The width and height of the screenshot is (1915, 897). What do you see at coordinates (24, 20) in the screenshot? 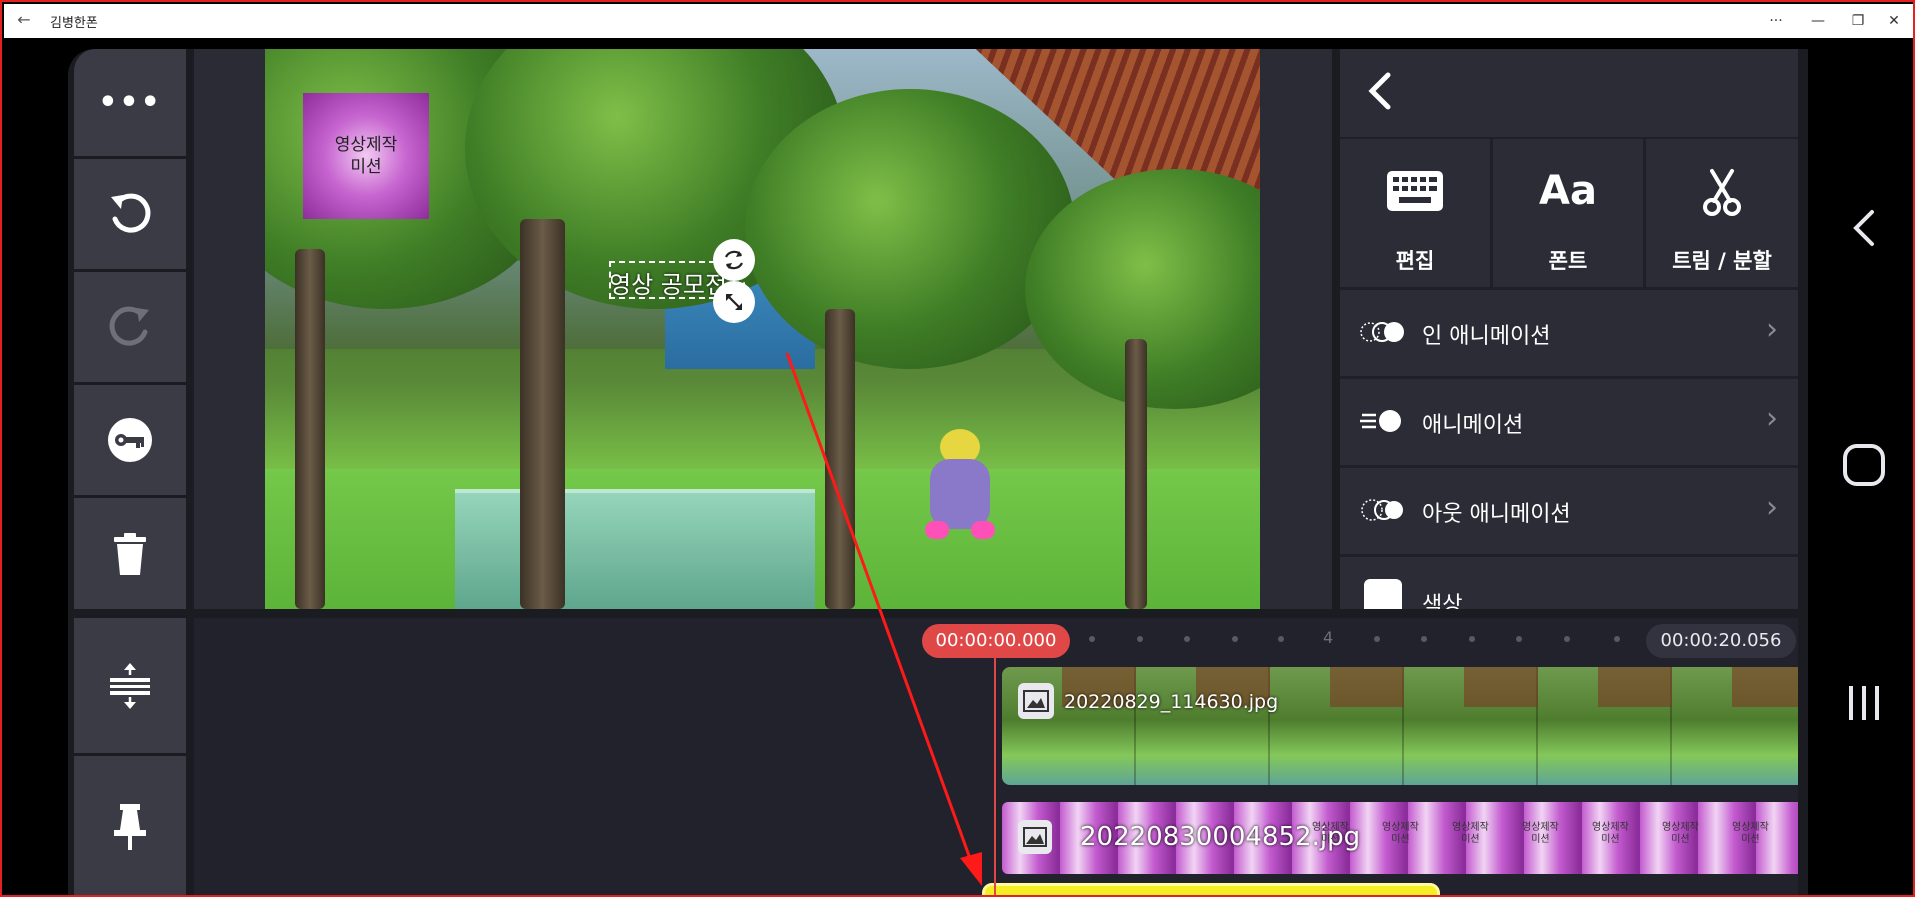
I see `back-arrow-icon: ←` at bounding box center [24, 20].